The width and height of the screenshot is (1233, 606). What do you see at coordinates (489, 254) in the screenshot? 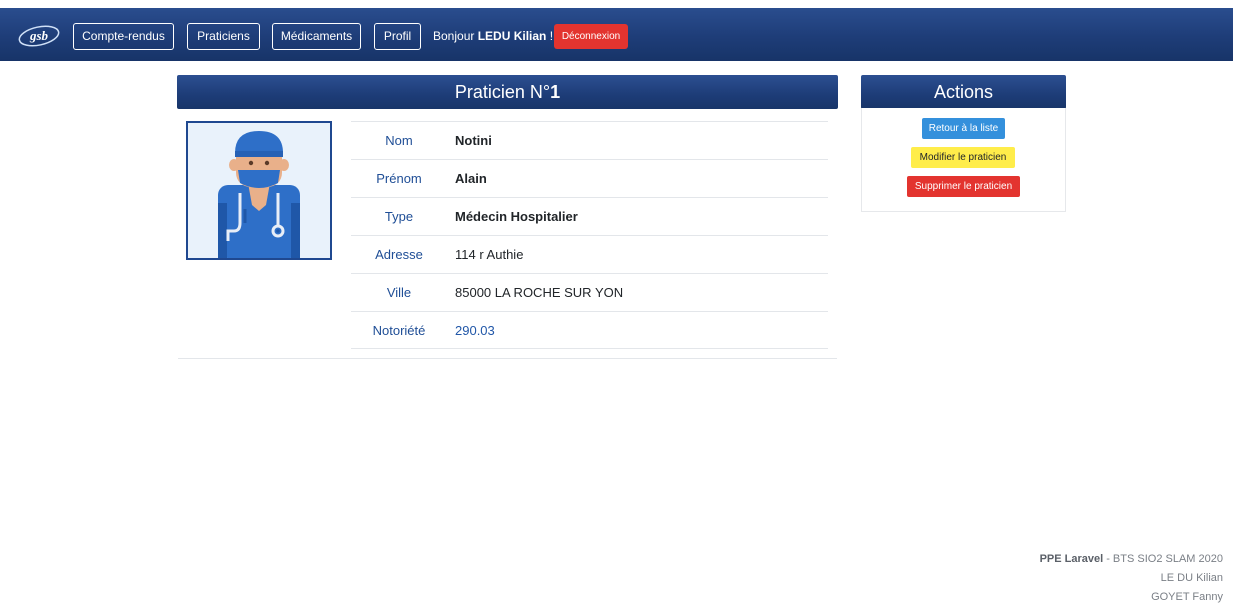
I see `value-adresse: 114 r Authie` at bounding box center [489, 254].